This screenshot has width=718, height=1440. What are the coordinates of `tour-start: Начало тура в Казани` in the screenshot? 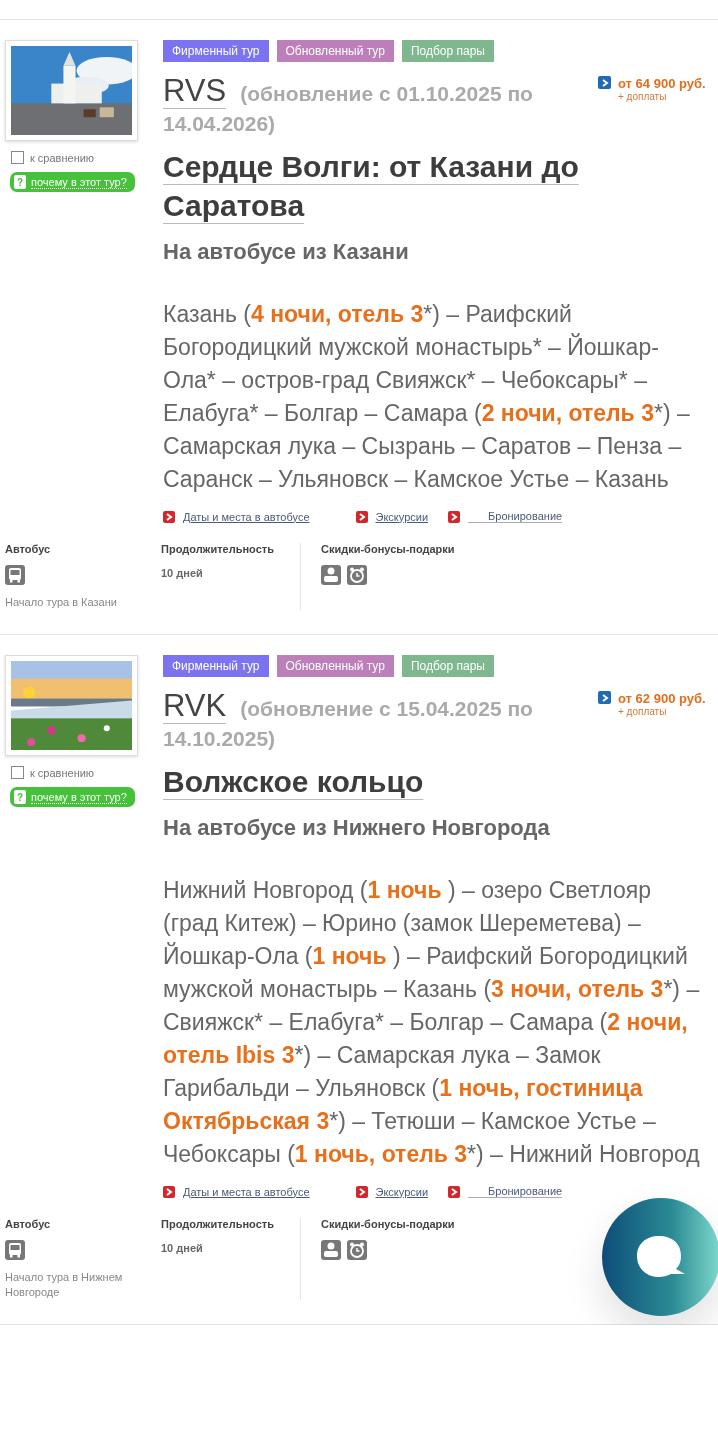 It's located at (61, 602).